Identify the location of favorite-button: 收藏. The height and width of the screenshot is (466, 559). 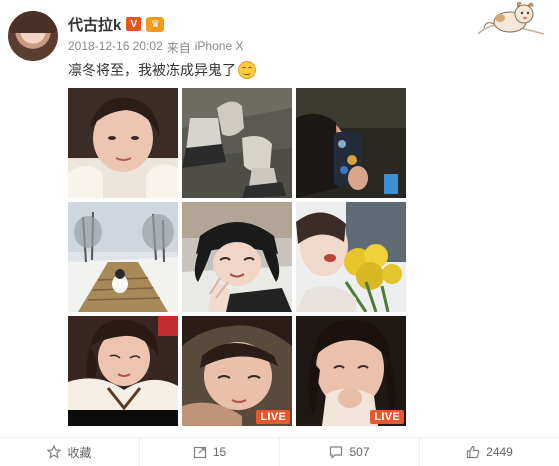
(70, 452).